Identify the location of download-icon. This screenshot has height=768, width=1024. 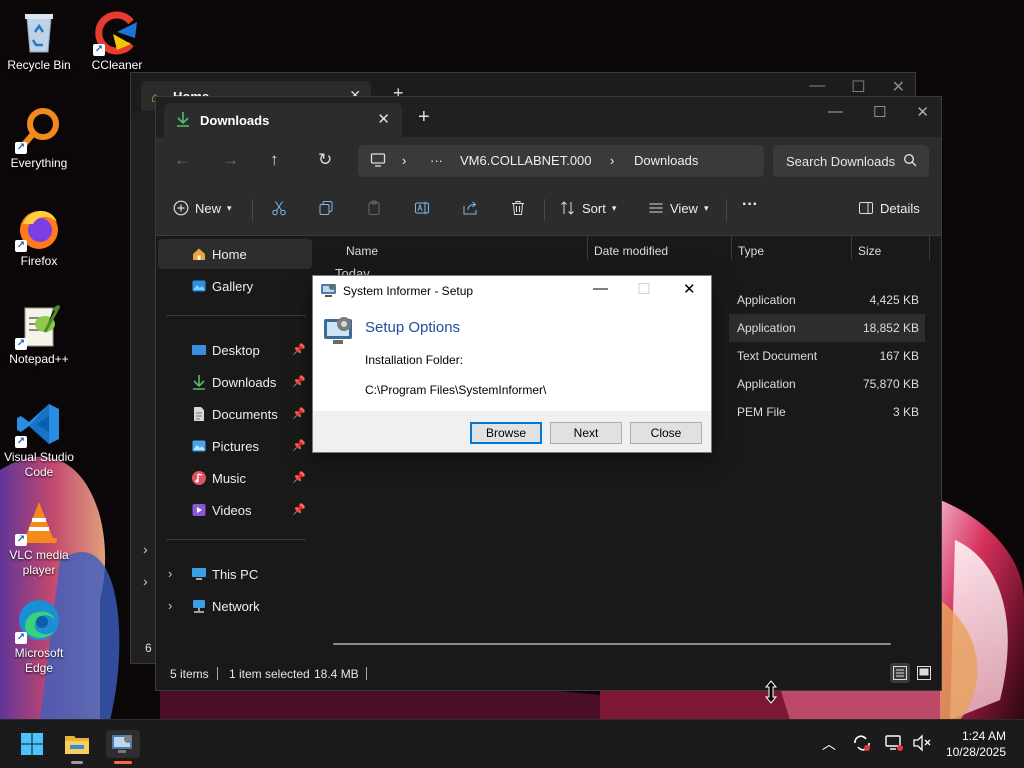
(199, 382).